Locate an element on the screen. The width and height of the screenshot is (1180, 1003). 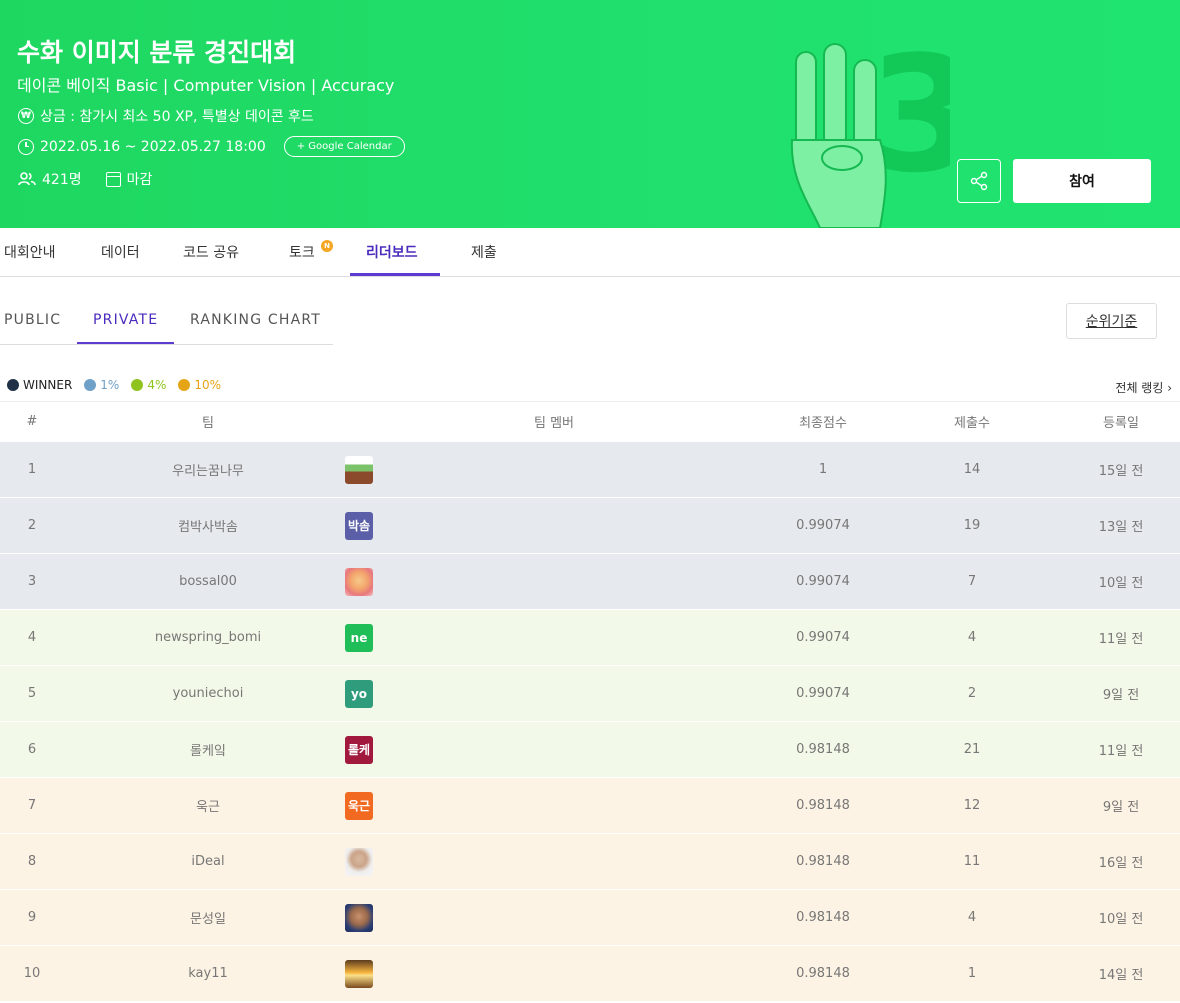
people-icon is located at coordinates (27, 179).